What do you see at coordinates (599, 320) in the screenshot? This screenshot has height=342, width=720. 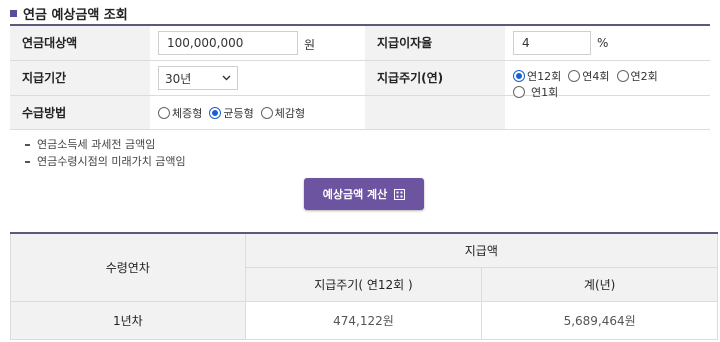 I see `row-annual-total: 5,689,464원` at bounding box center [599, 320].